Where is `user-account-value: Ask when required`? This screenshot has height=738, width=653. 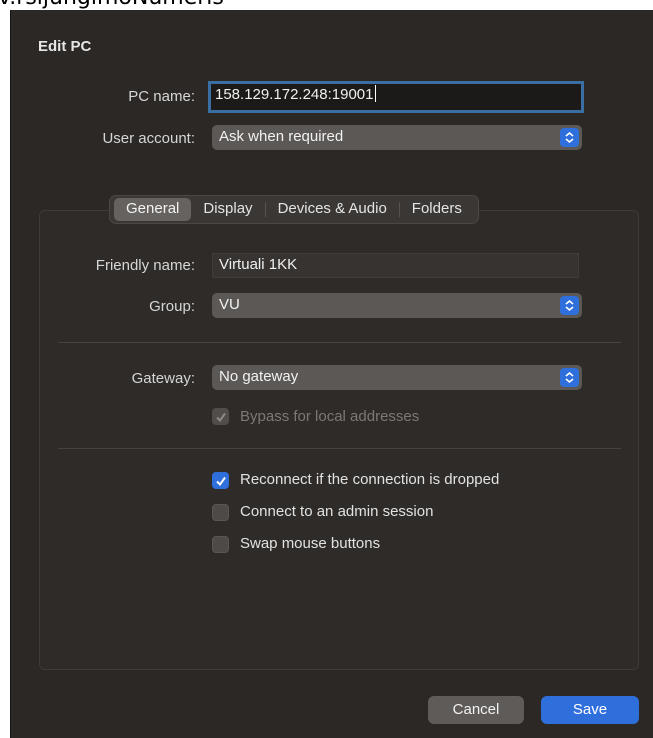
user-account-value: Ask when required is located at coordinates (281, 136).